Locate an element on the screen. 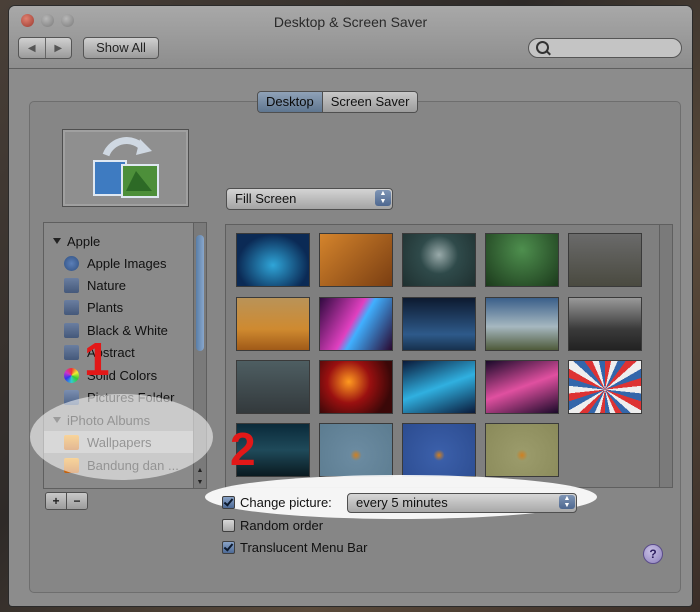 This screenshot has width=700, height=612. remove-source-button: − is located at coordinates (77, 501).